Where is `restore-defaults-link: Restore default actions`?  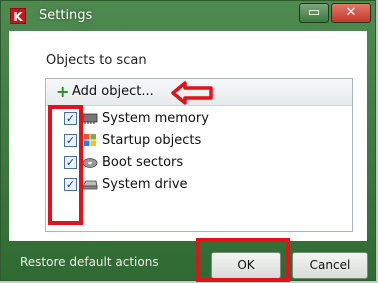
restore-defaults-link: Restore default actions is located at coordinates (89, 262).